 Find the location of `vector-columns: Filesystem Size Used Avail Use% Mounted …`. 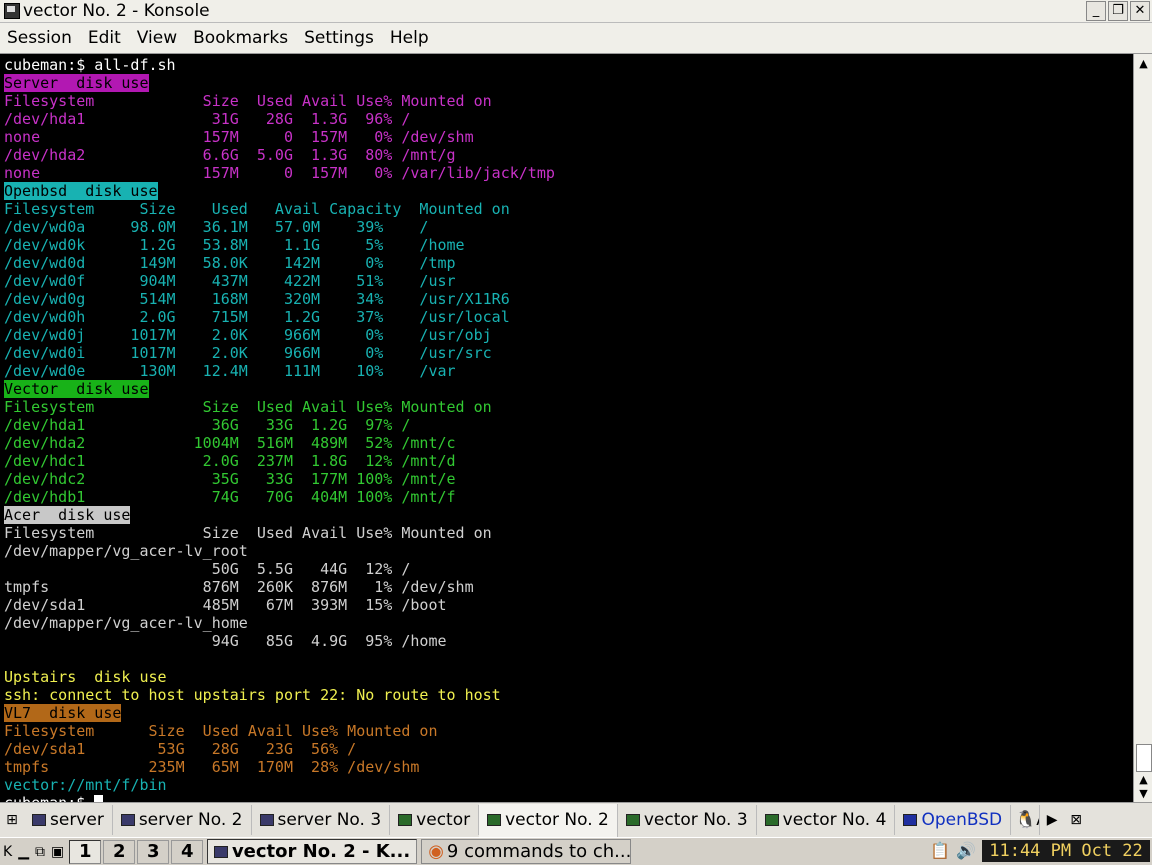

vector-columns: Filesystem Size Used Avail Use% Mounted … is located at coordinates (248, 407).